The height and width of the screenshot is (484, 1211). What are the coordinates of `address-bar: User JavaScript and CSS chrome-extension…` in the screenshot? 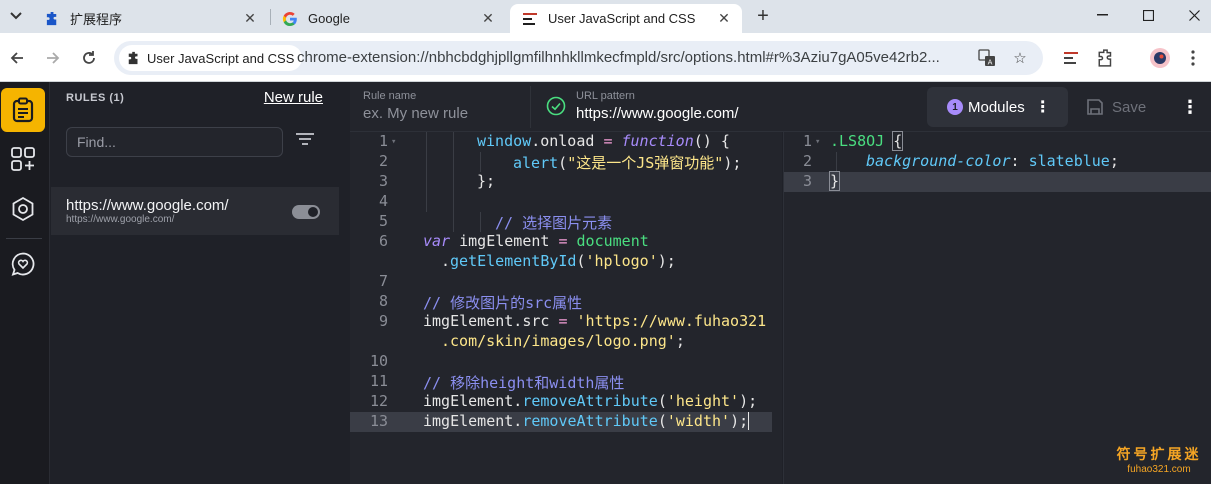 It's located at (578, 58).